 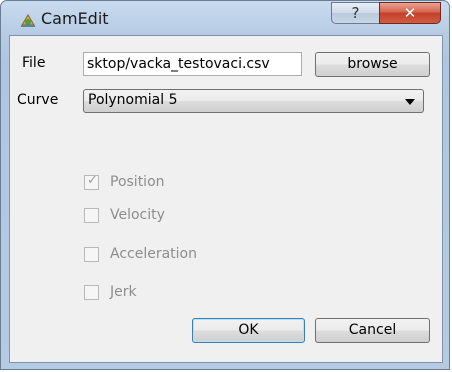 What do you see at coordinates (253, 101) in the screenshot?
I see `curve-select: Polynomial 5` at bounding box center [253, 101].